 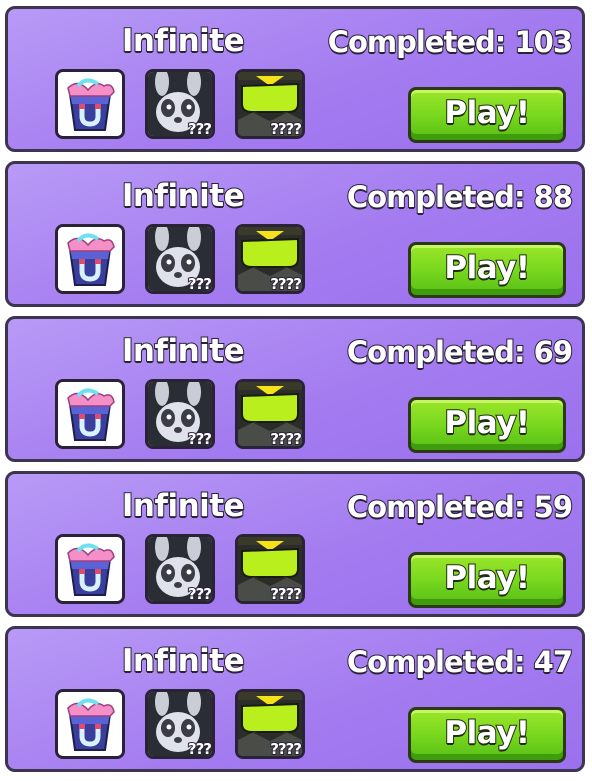 I want to click on completed-count: Completed: 69, so click(x=460, y=352).